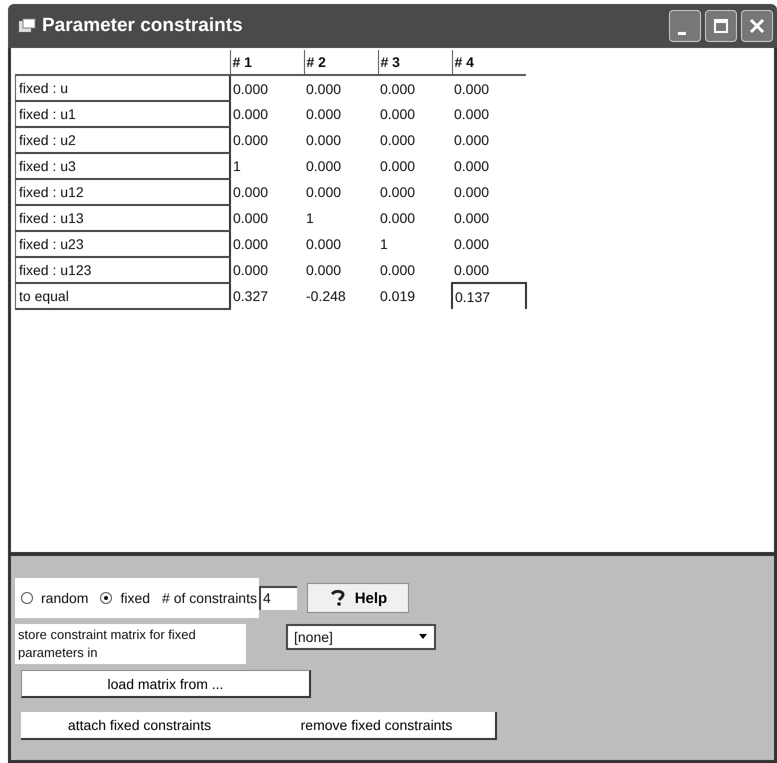 This screenshot has height=763, width=777. I want to click on table-cell: 0.137, so click(489, 296).